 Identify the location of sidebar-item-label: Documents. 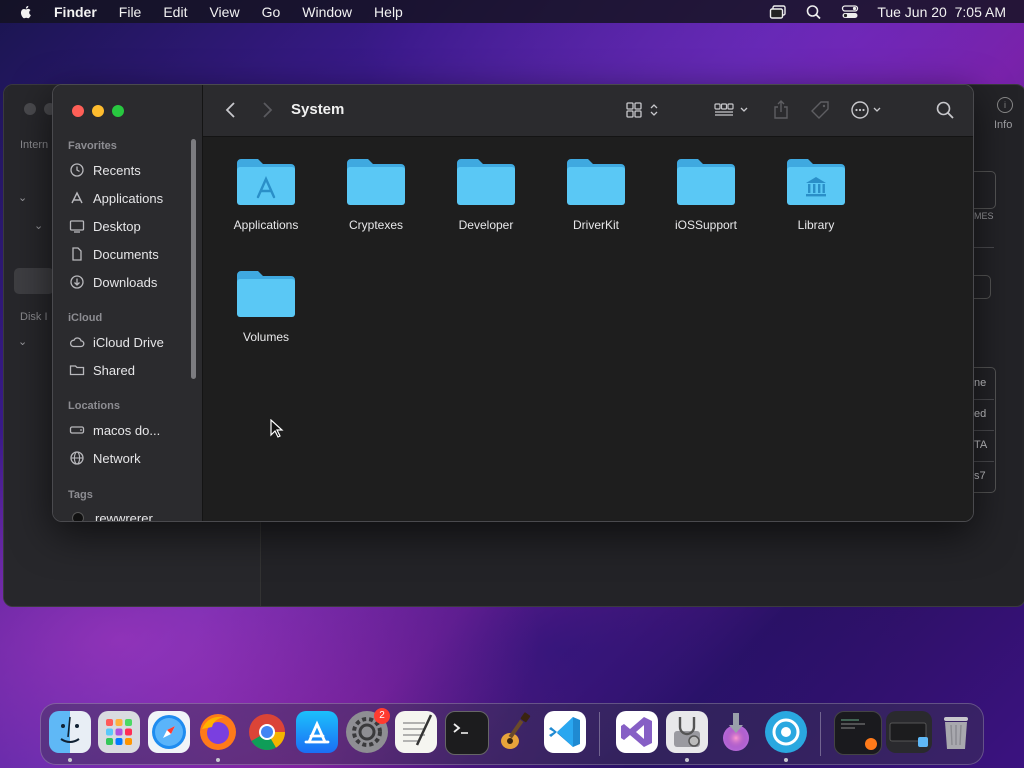
(126, 254).